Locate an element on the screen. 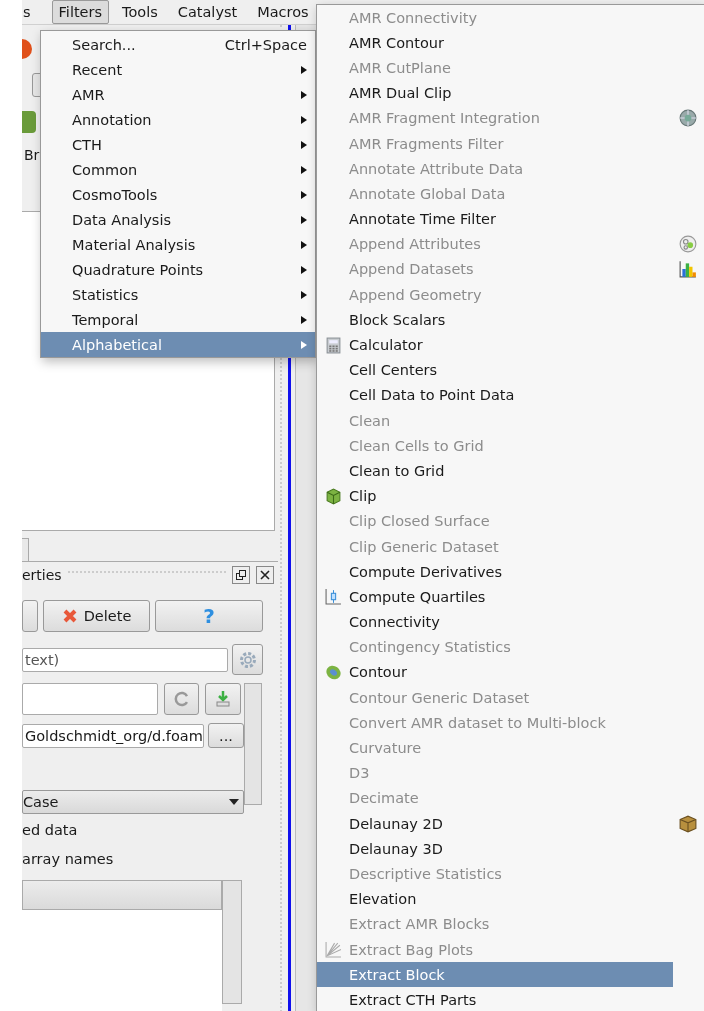 This screenshot has width=704, height=1011. menu-item: CTH is located at coordinates (178, 144).